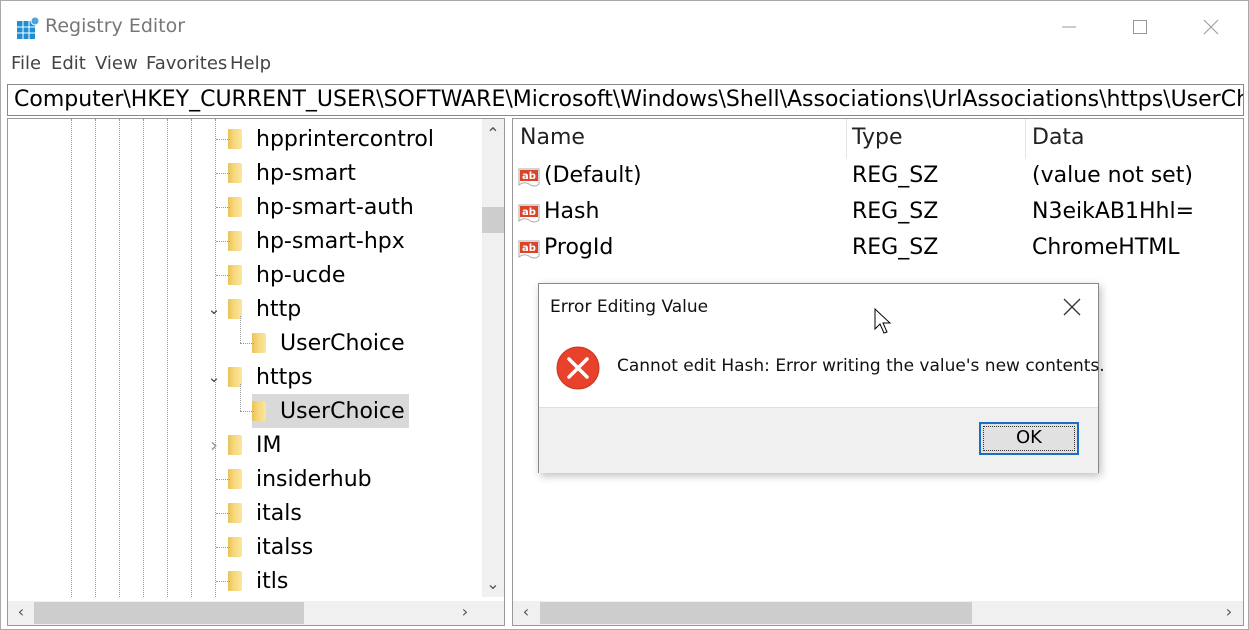 This screenshot has width=1249, height=630. I want to click on column-header-type: Type, so click(877, 137).